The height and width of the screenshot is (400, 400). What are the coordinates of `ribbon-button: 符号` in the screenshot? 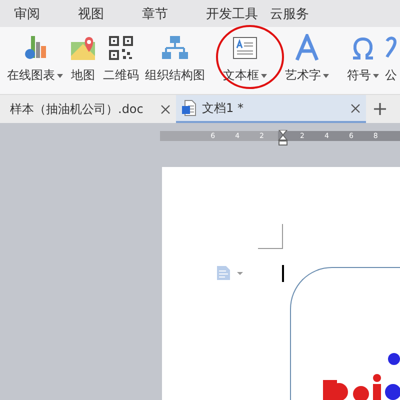 It's located at (363, 56).